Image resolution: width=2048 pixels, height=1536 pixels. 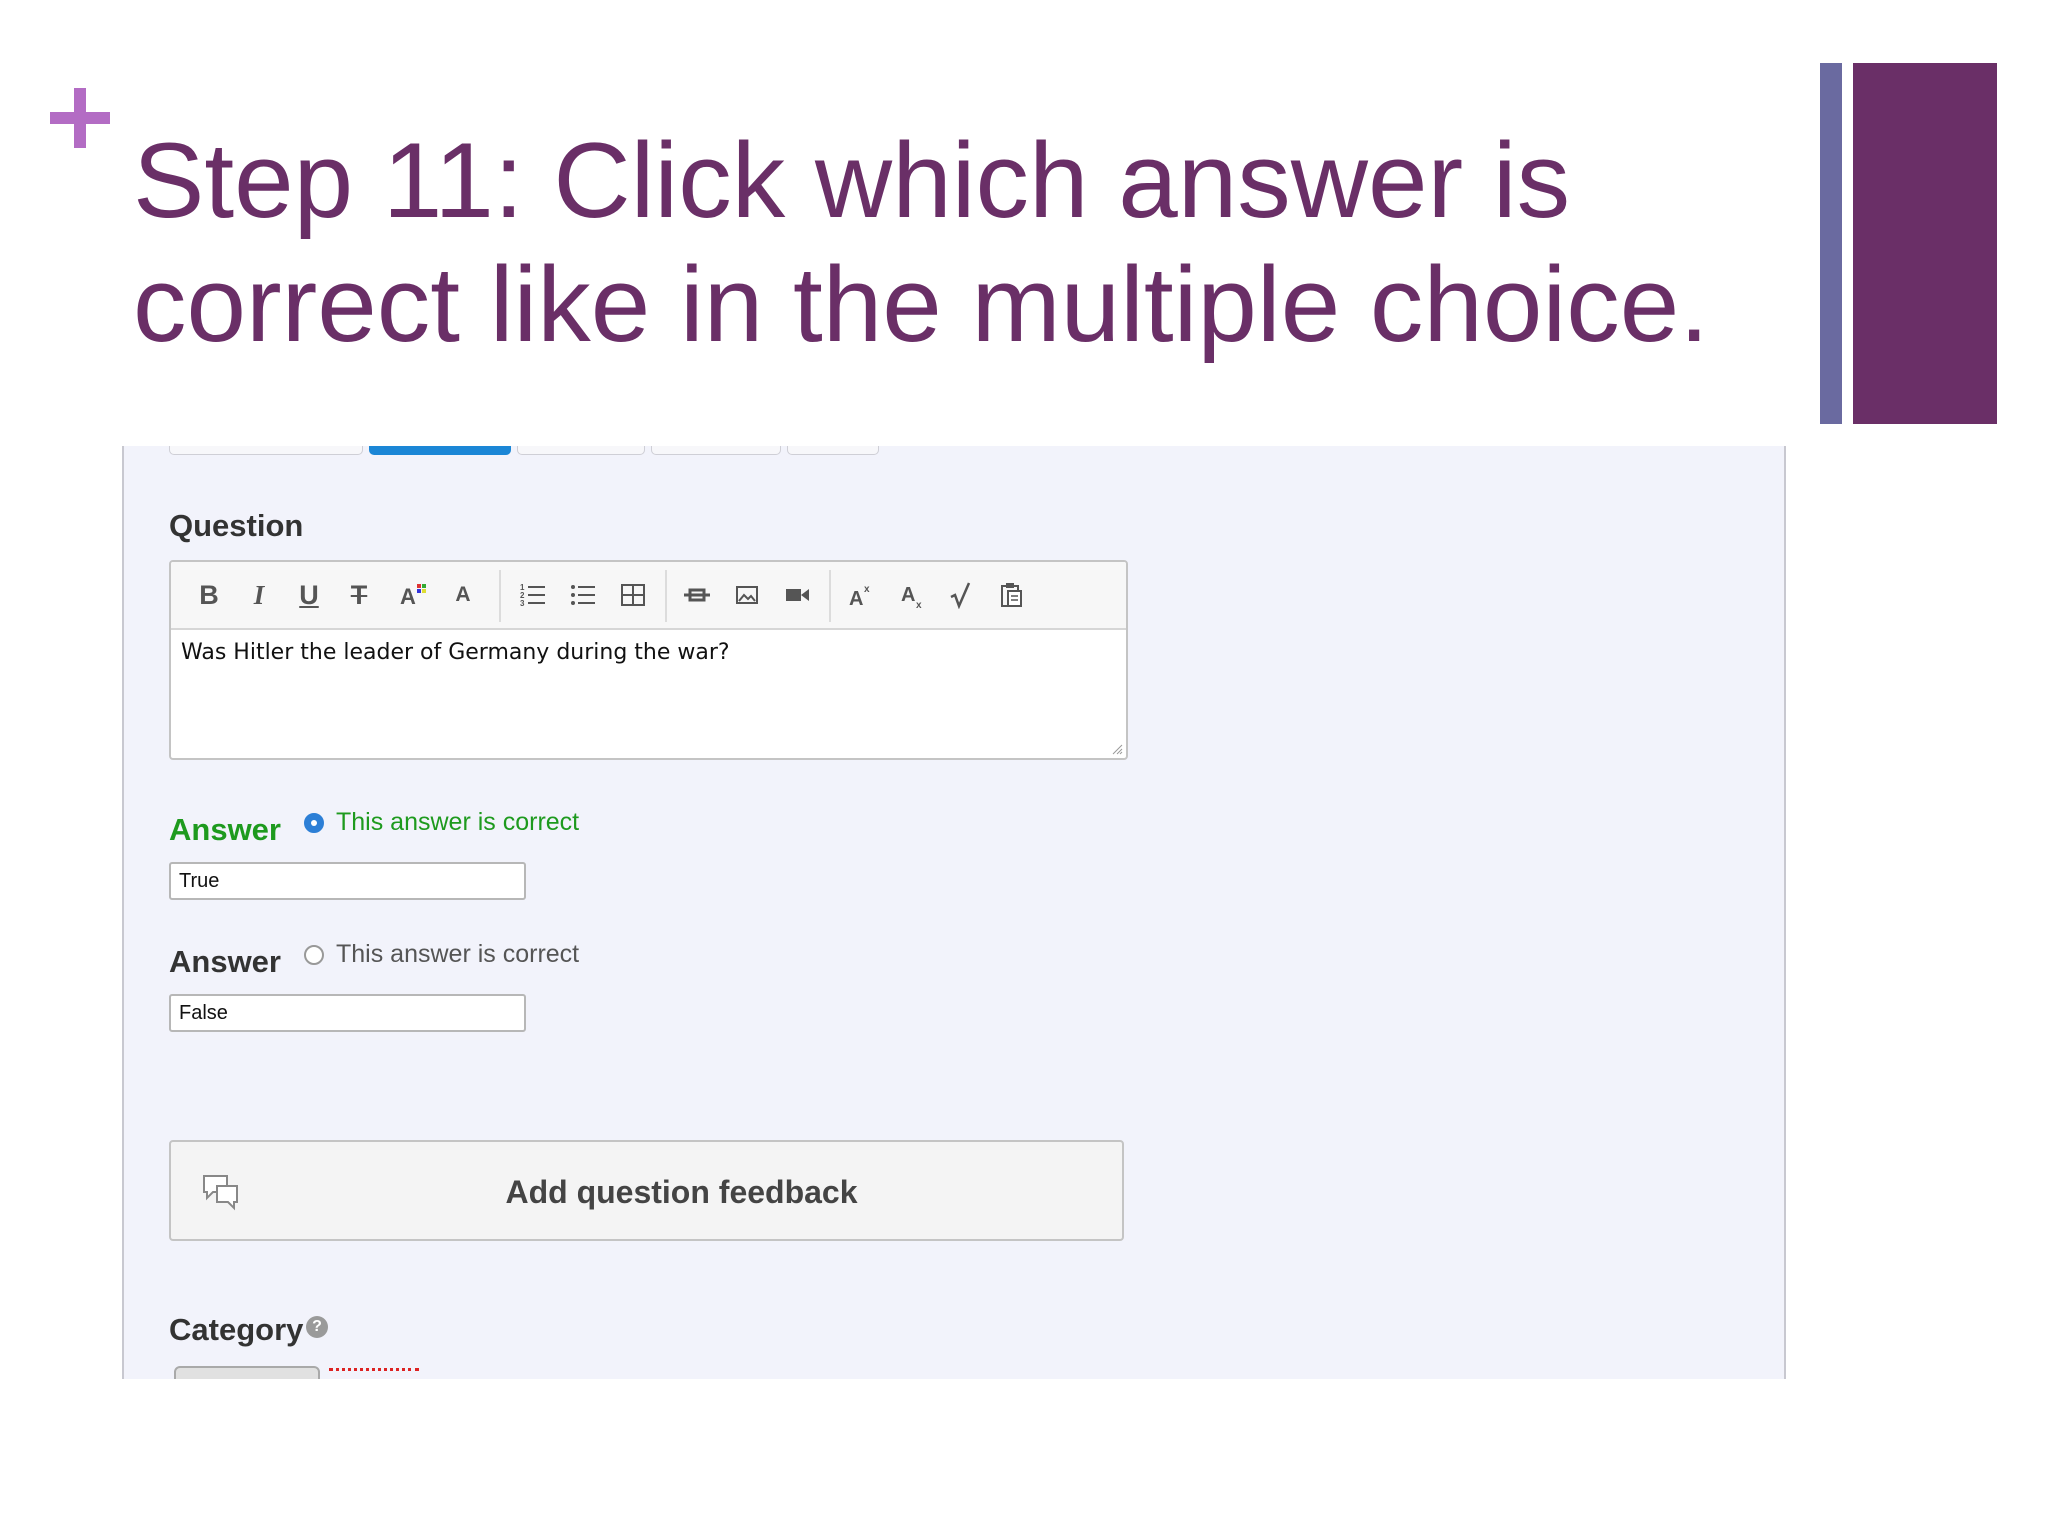 I want to click on unordered-list-icon, so click(x=583, y=595).